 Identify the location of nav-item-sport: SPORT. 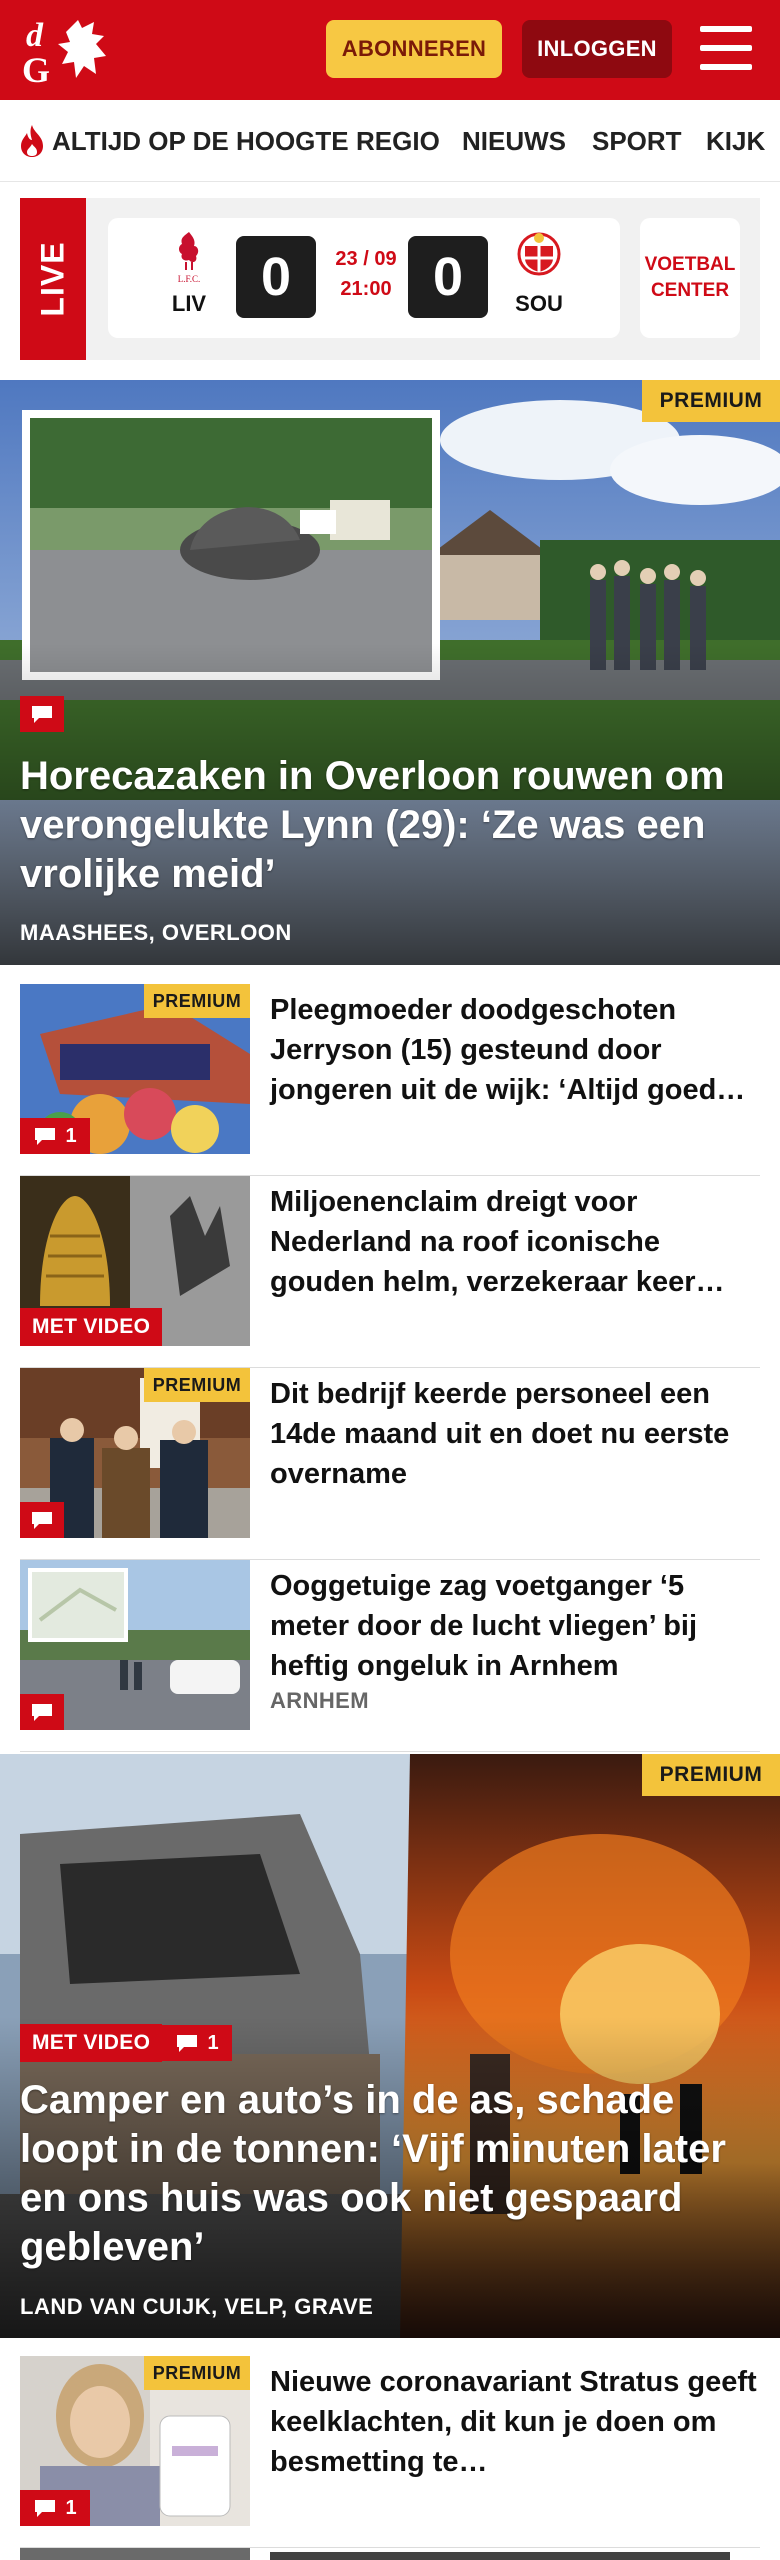
(637, 140).